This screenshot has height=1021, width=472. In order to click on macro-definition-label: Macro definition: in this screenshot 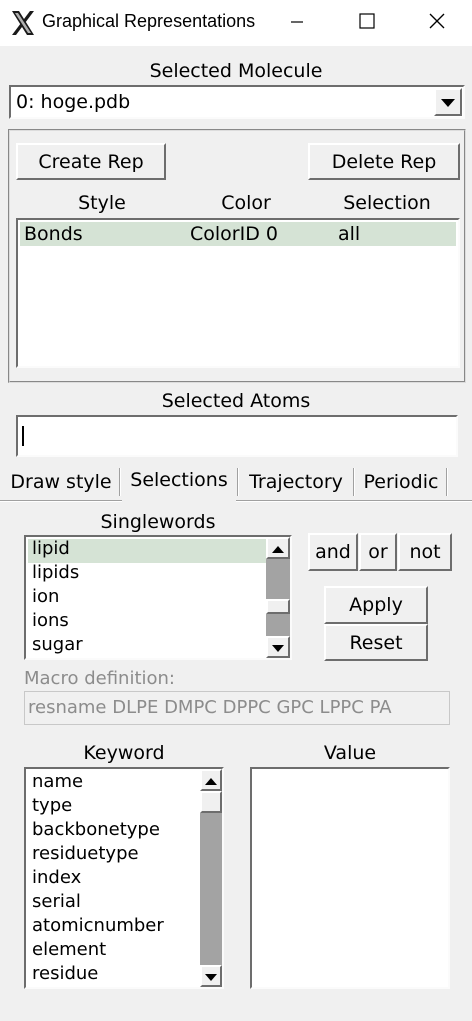, I will do `click(99, 678)`.